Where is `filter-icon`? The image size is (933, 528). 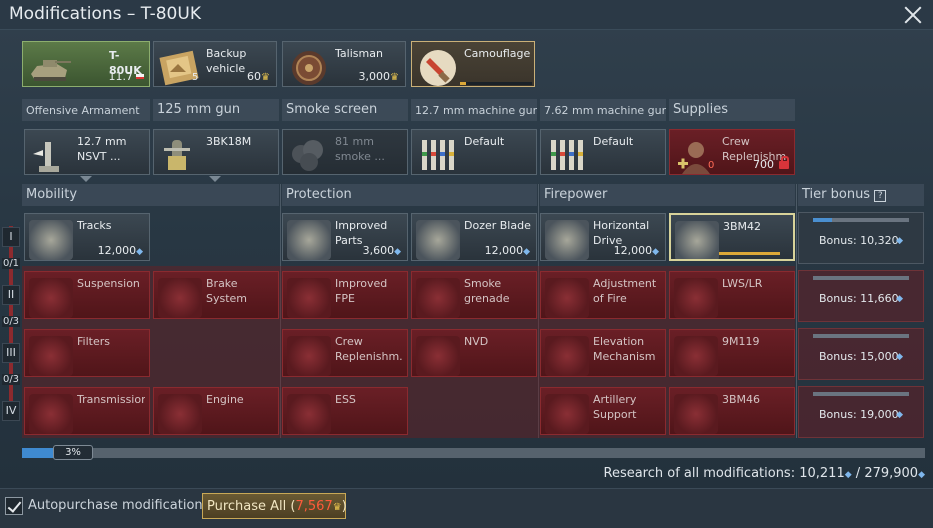 filter-icon is located at coordinates (51, 356).